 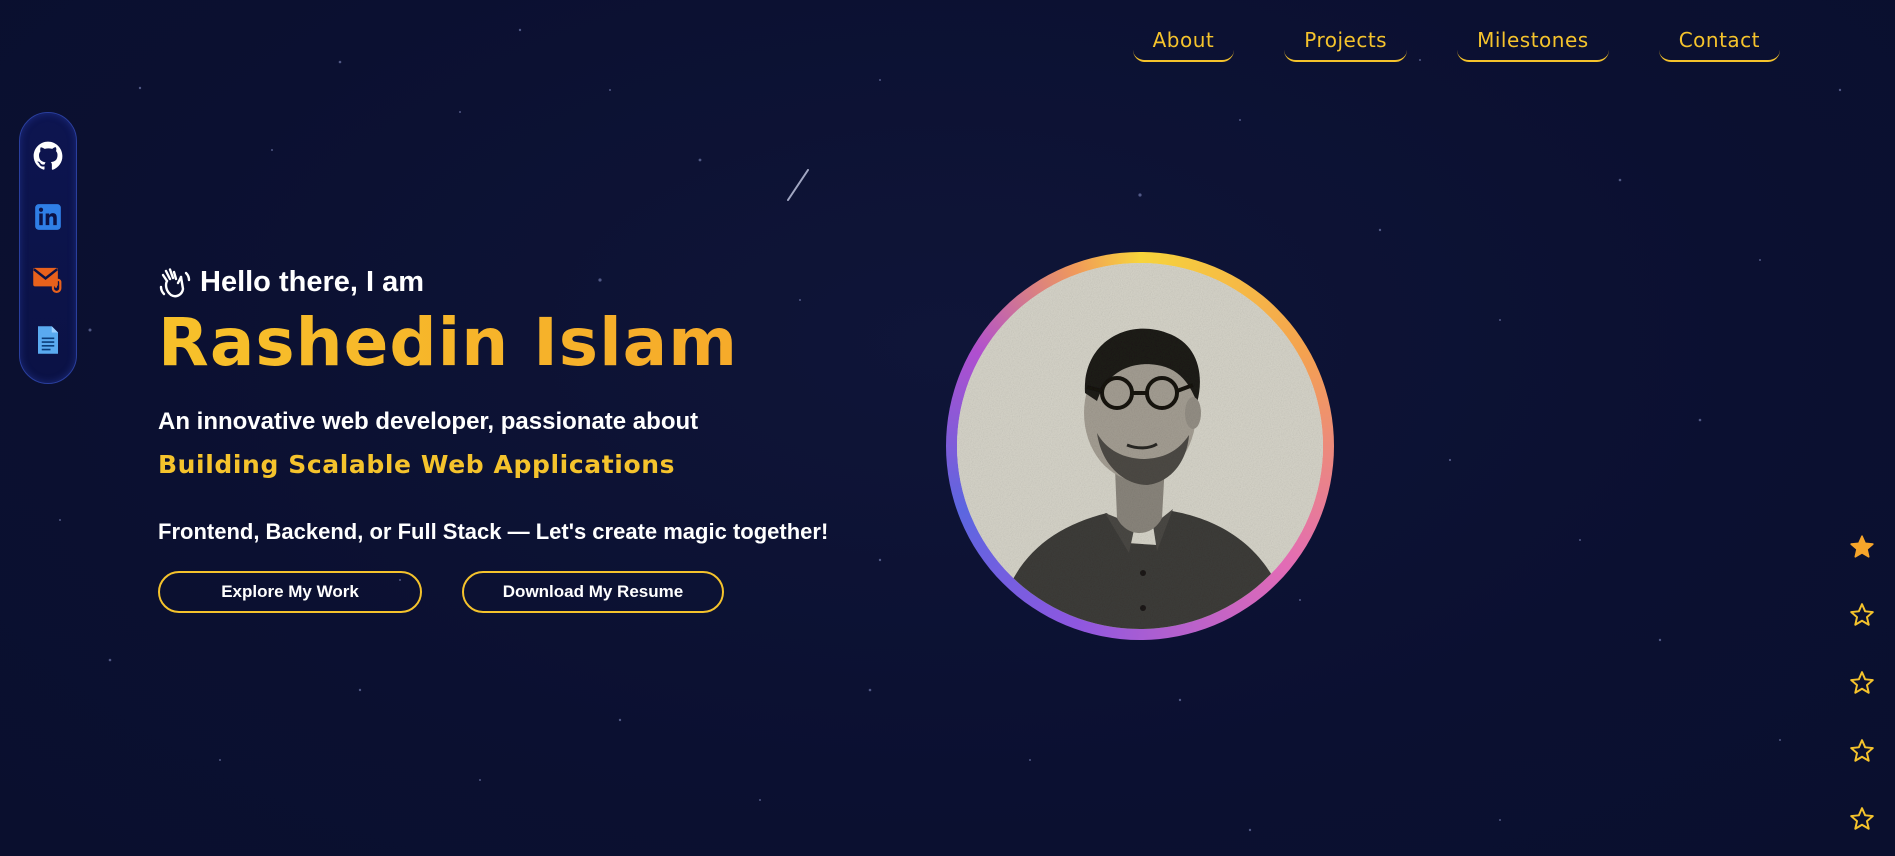 I want to click on greeting-text: Hello there, I am, so click(x=312, y=282).